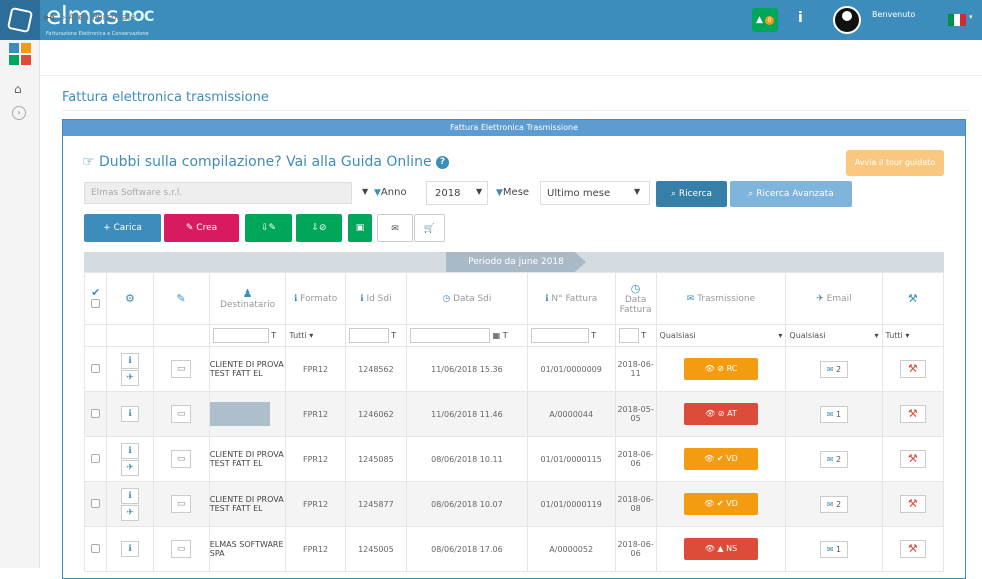  What do you see at coordinates (130, 298) in the screenshot?
I see `settings-icon: ⚙` at bounding box center [130, 298].